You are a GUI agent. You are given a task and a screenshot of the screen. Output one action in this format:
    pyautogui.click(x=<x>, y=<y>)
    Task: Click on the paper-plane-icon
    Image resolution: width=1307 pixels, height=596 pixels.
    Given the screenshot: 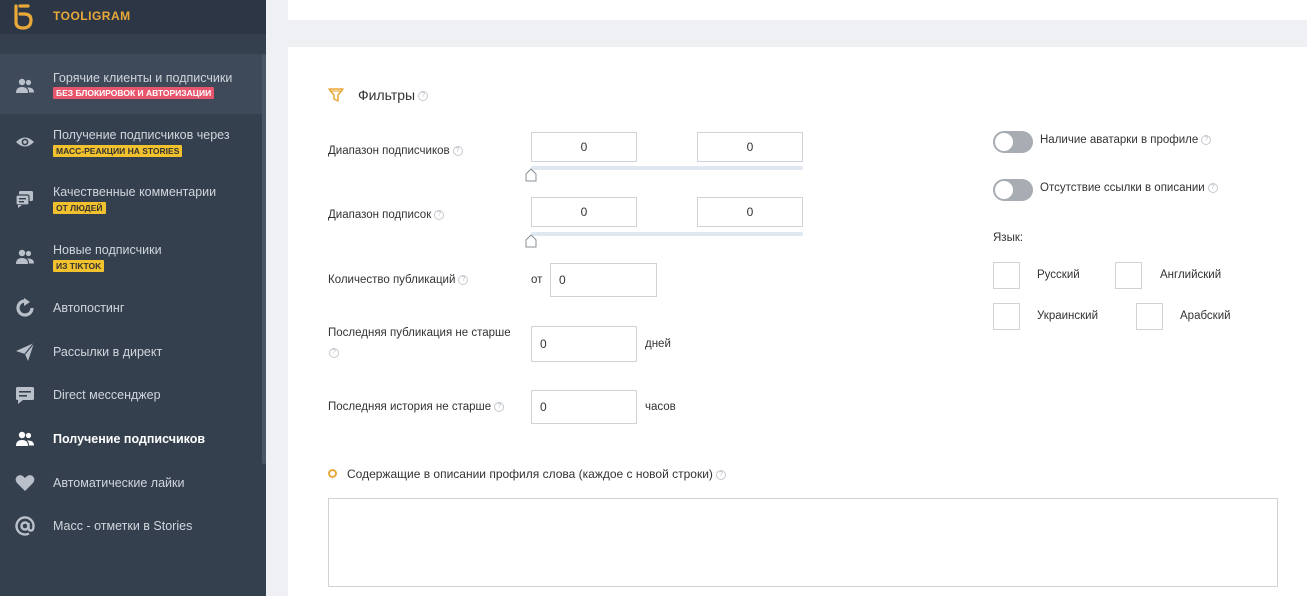 What is the action you would take?
    pyautogui.click(x=25, y=352)
    